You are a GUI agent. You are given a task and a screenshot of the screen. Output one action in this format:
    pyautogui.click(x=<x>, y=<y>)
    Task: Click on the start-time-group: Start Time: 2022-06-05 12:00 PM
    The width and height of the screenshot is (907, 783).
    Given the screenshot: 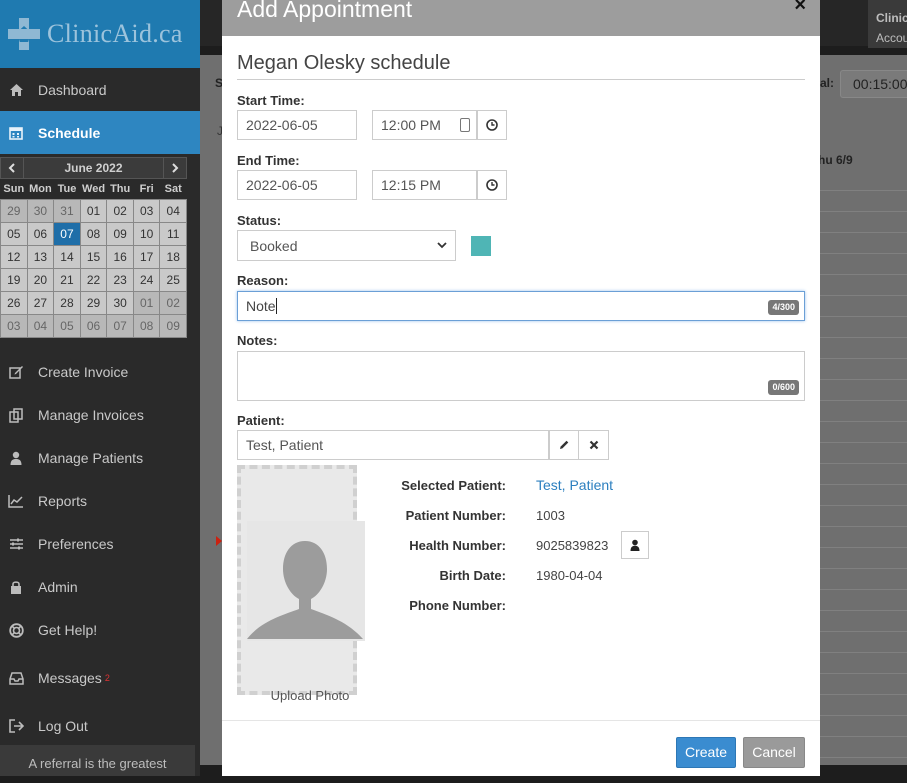 What is the action you would take?
    pyautogui.click(x=372, y=116)
    